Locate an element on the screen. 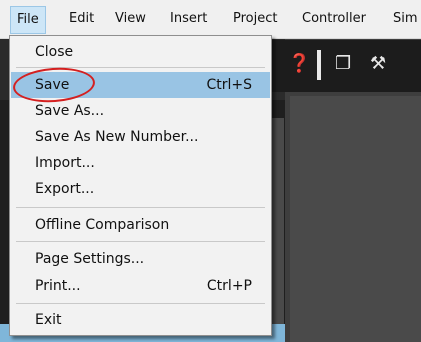  menu-view: View is located at coordinates (130, 18).